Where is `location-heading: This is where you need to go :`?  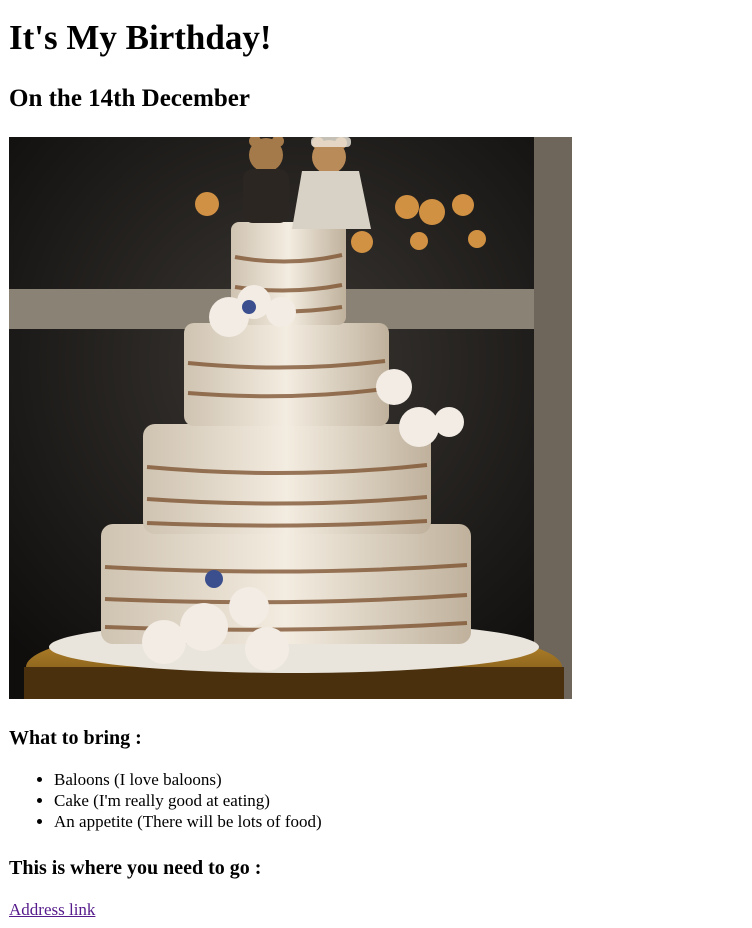
location-heading: This is where you need to go : is located at coordinates (135, 868).